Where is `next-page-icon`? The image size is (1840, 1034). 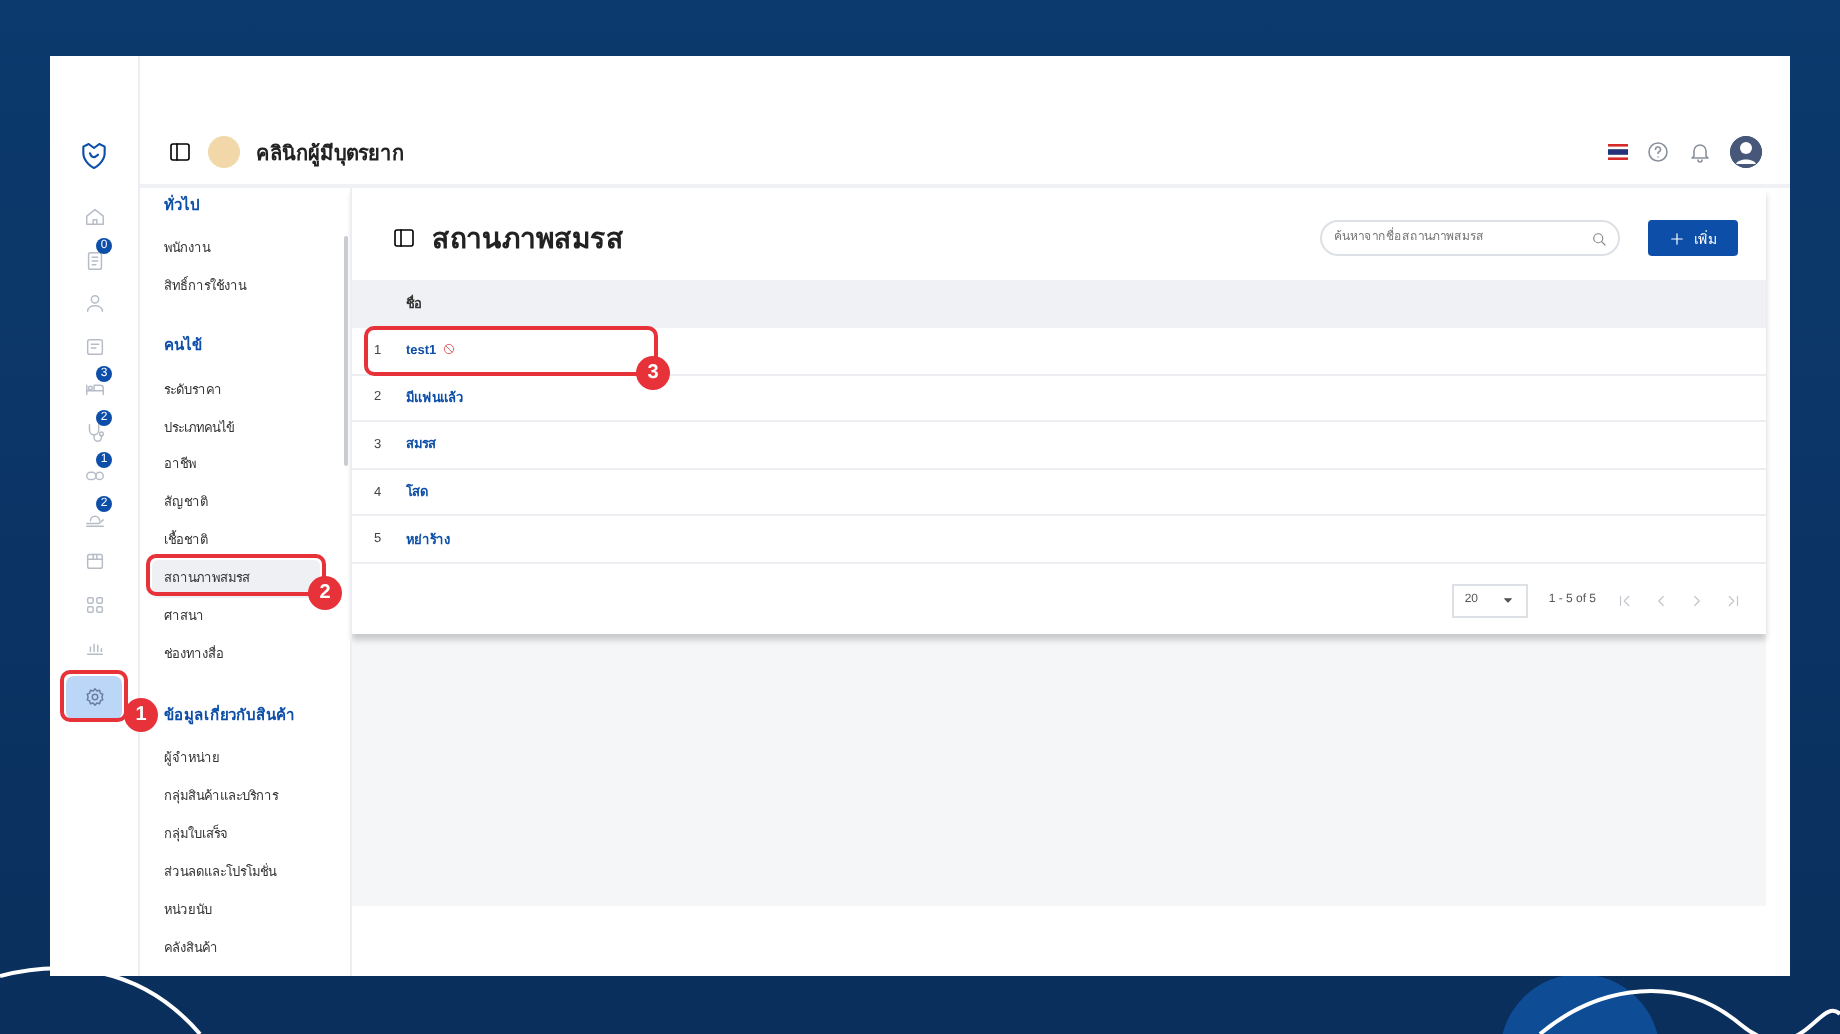 next-page-icon is located at coordinates (1697, 600).